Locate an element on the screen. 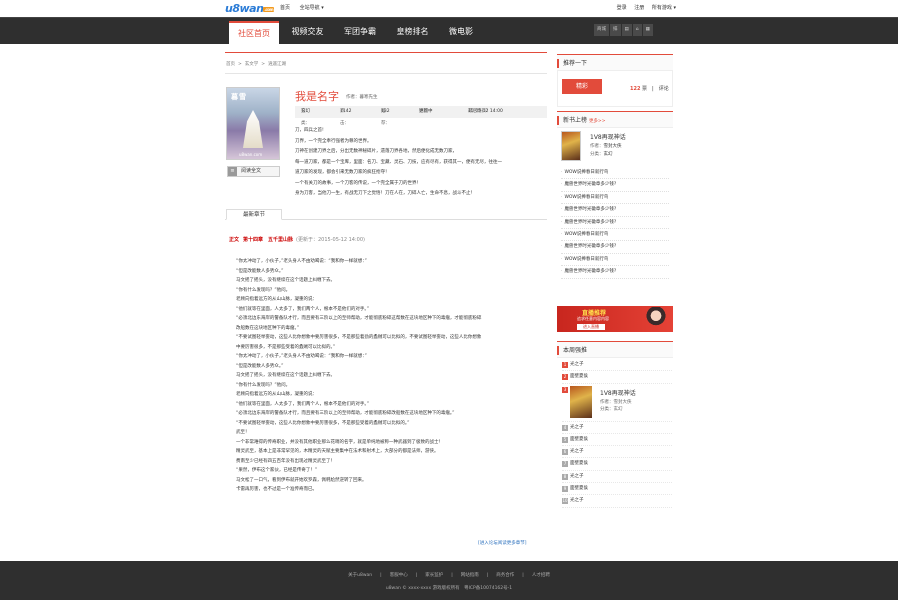 The height and width of the screenshot is (600, 898). new-books-title: 新书上榜 is located at coordinates (575, 120).